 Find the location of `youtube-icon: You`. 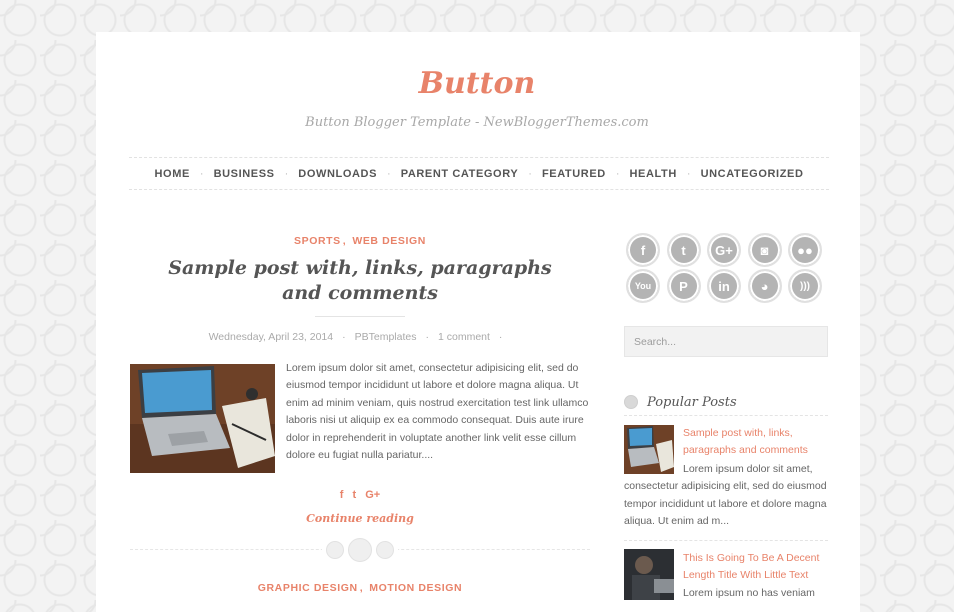

youtube-icon: You is located at coordinates (643, 286).